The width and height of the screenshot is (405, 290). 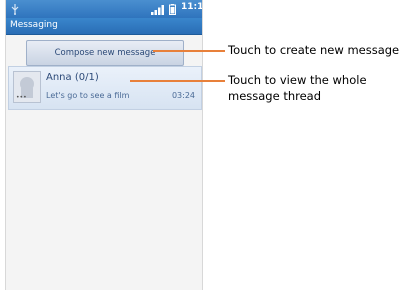 What do you see at coordinates (297, 88) in the screenshot?
I see `thread-callout-text: Touch to view the whole message thread` at bounding box center [297, 88].